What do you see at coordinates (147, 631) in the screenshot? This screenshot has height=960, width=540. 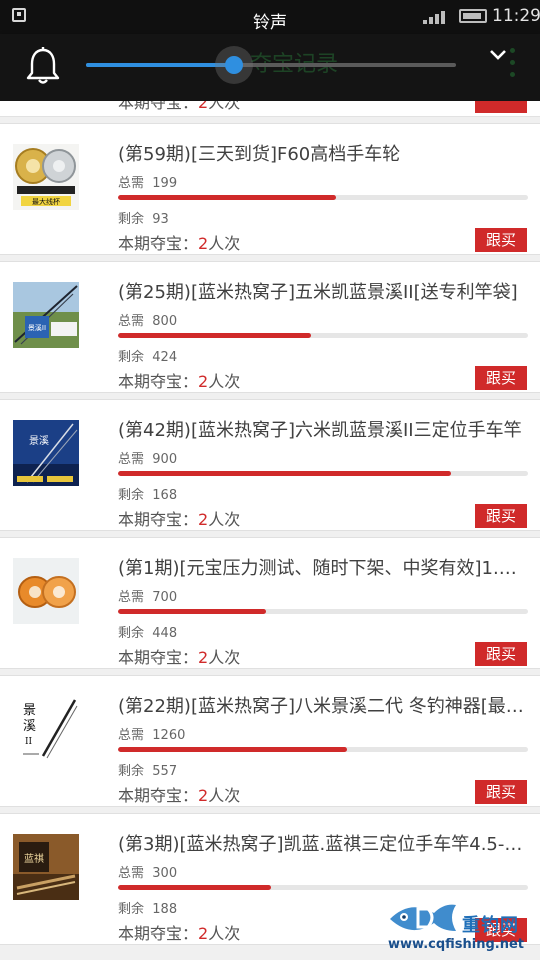 I see `remaining: 剩余 448` at bounding box center [147, 631].